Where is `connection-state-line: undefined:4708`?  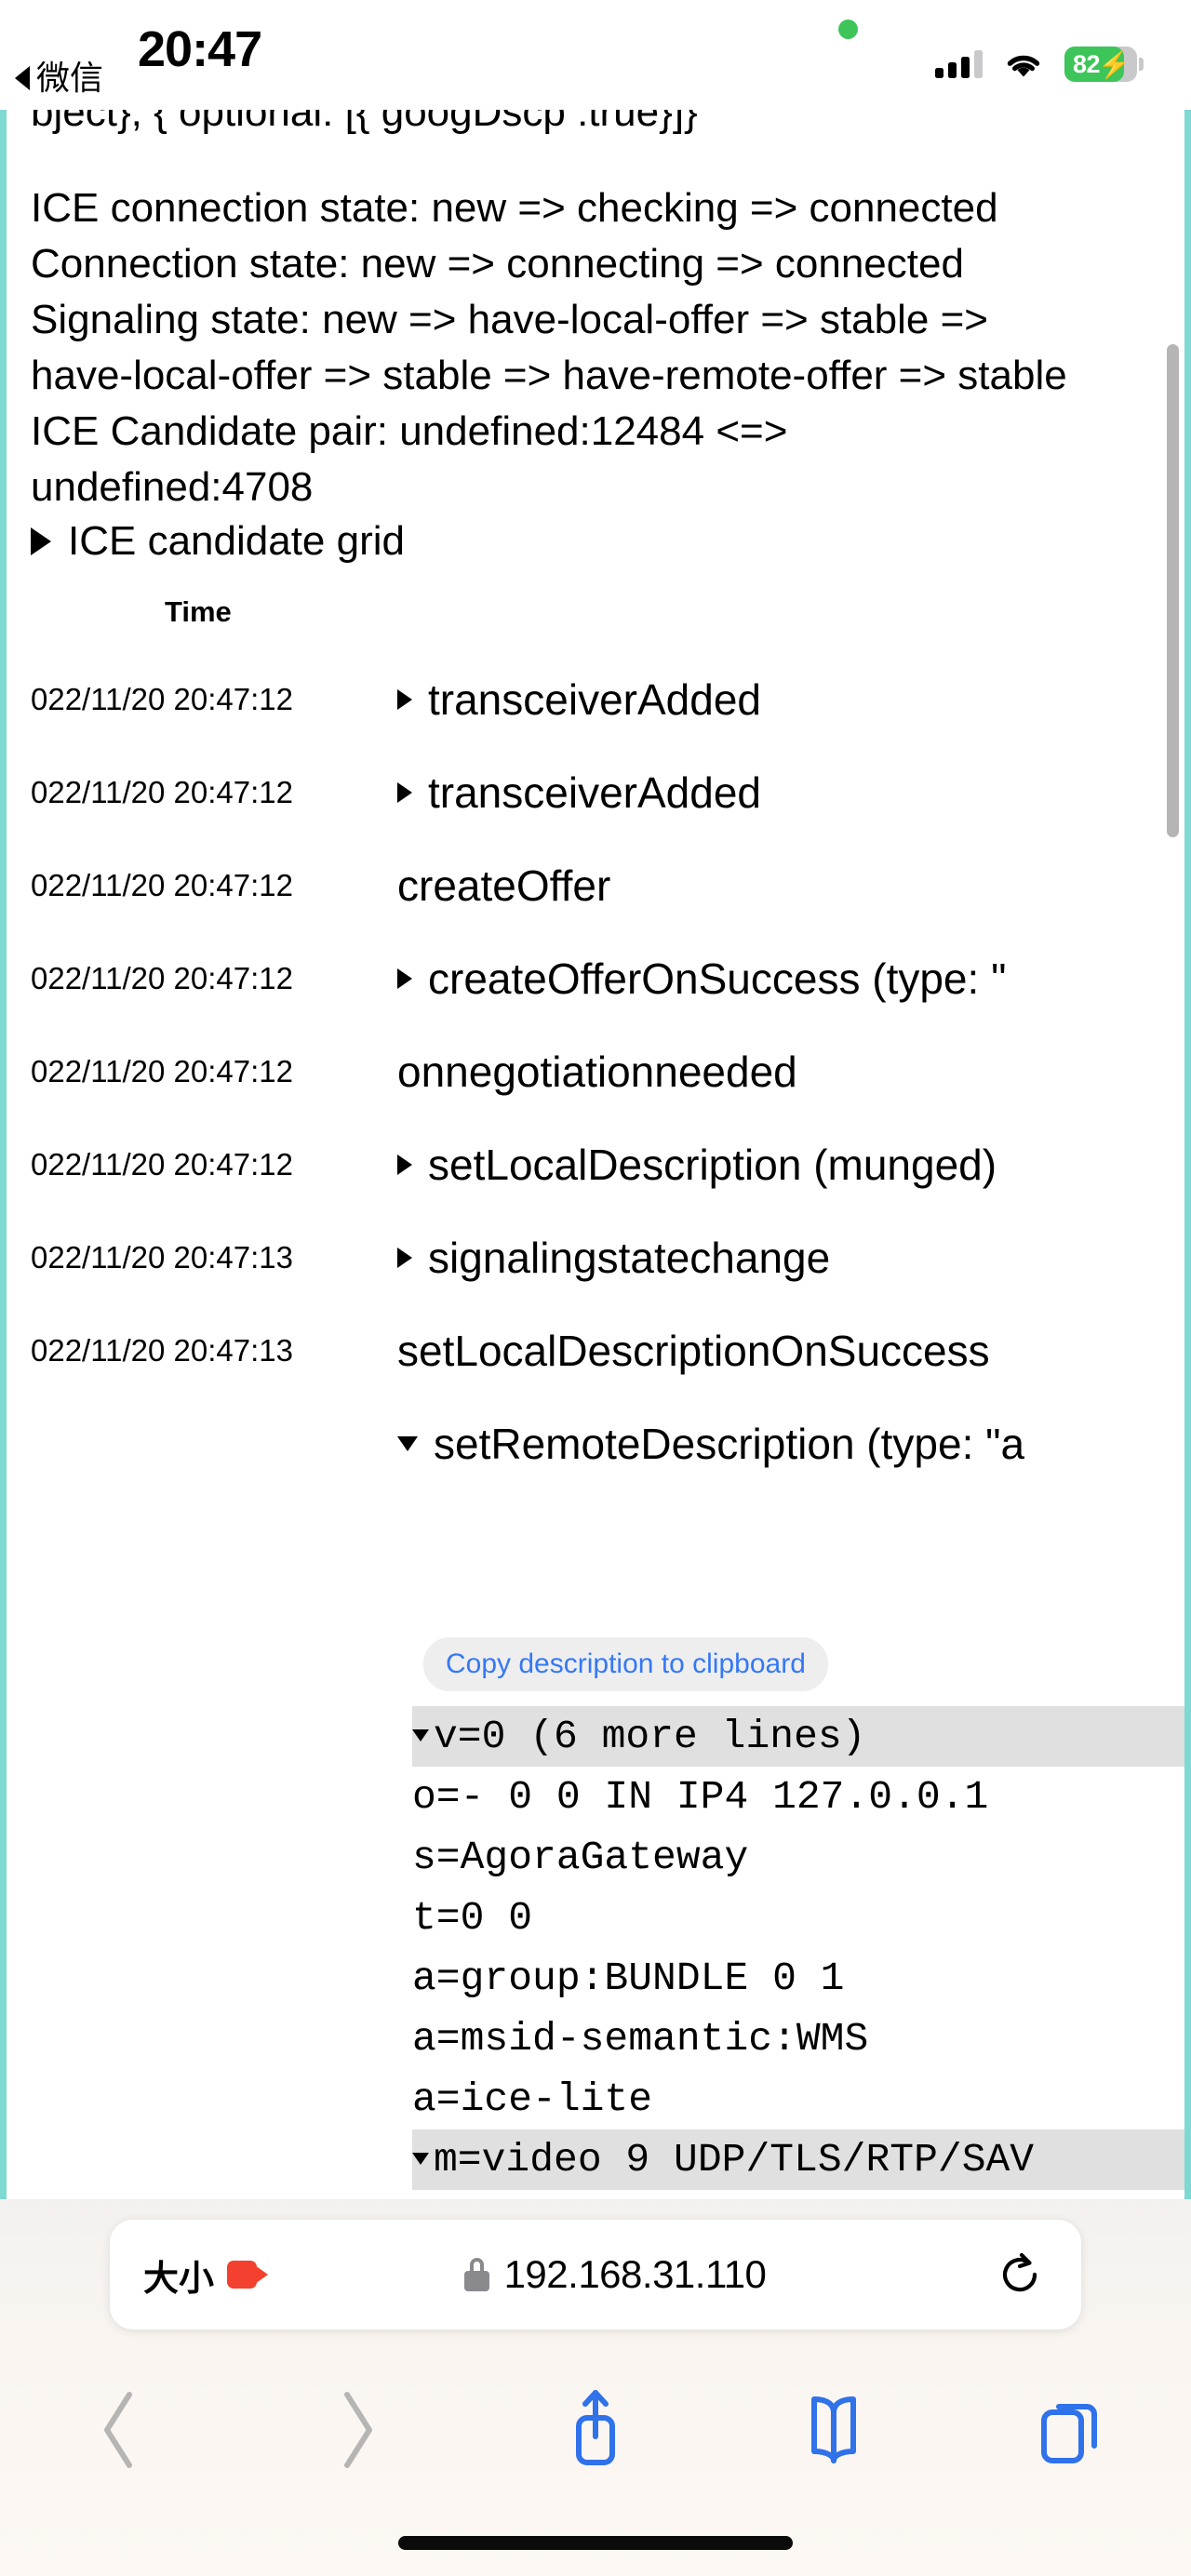 connection-state-line: undefined:4708 is located at coordinates (172, 487).